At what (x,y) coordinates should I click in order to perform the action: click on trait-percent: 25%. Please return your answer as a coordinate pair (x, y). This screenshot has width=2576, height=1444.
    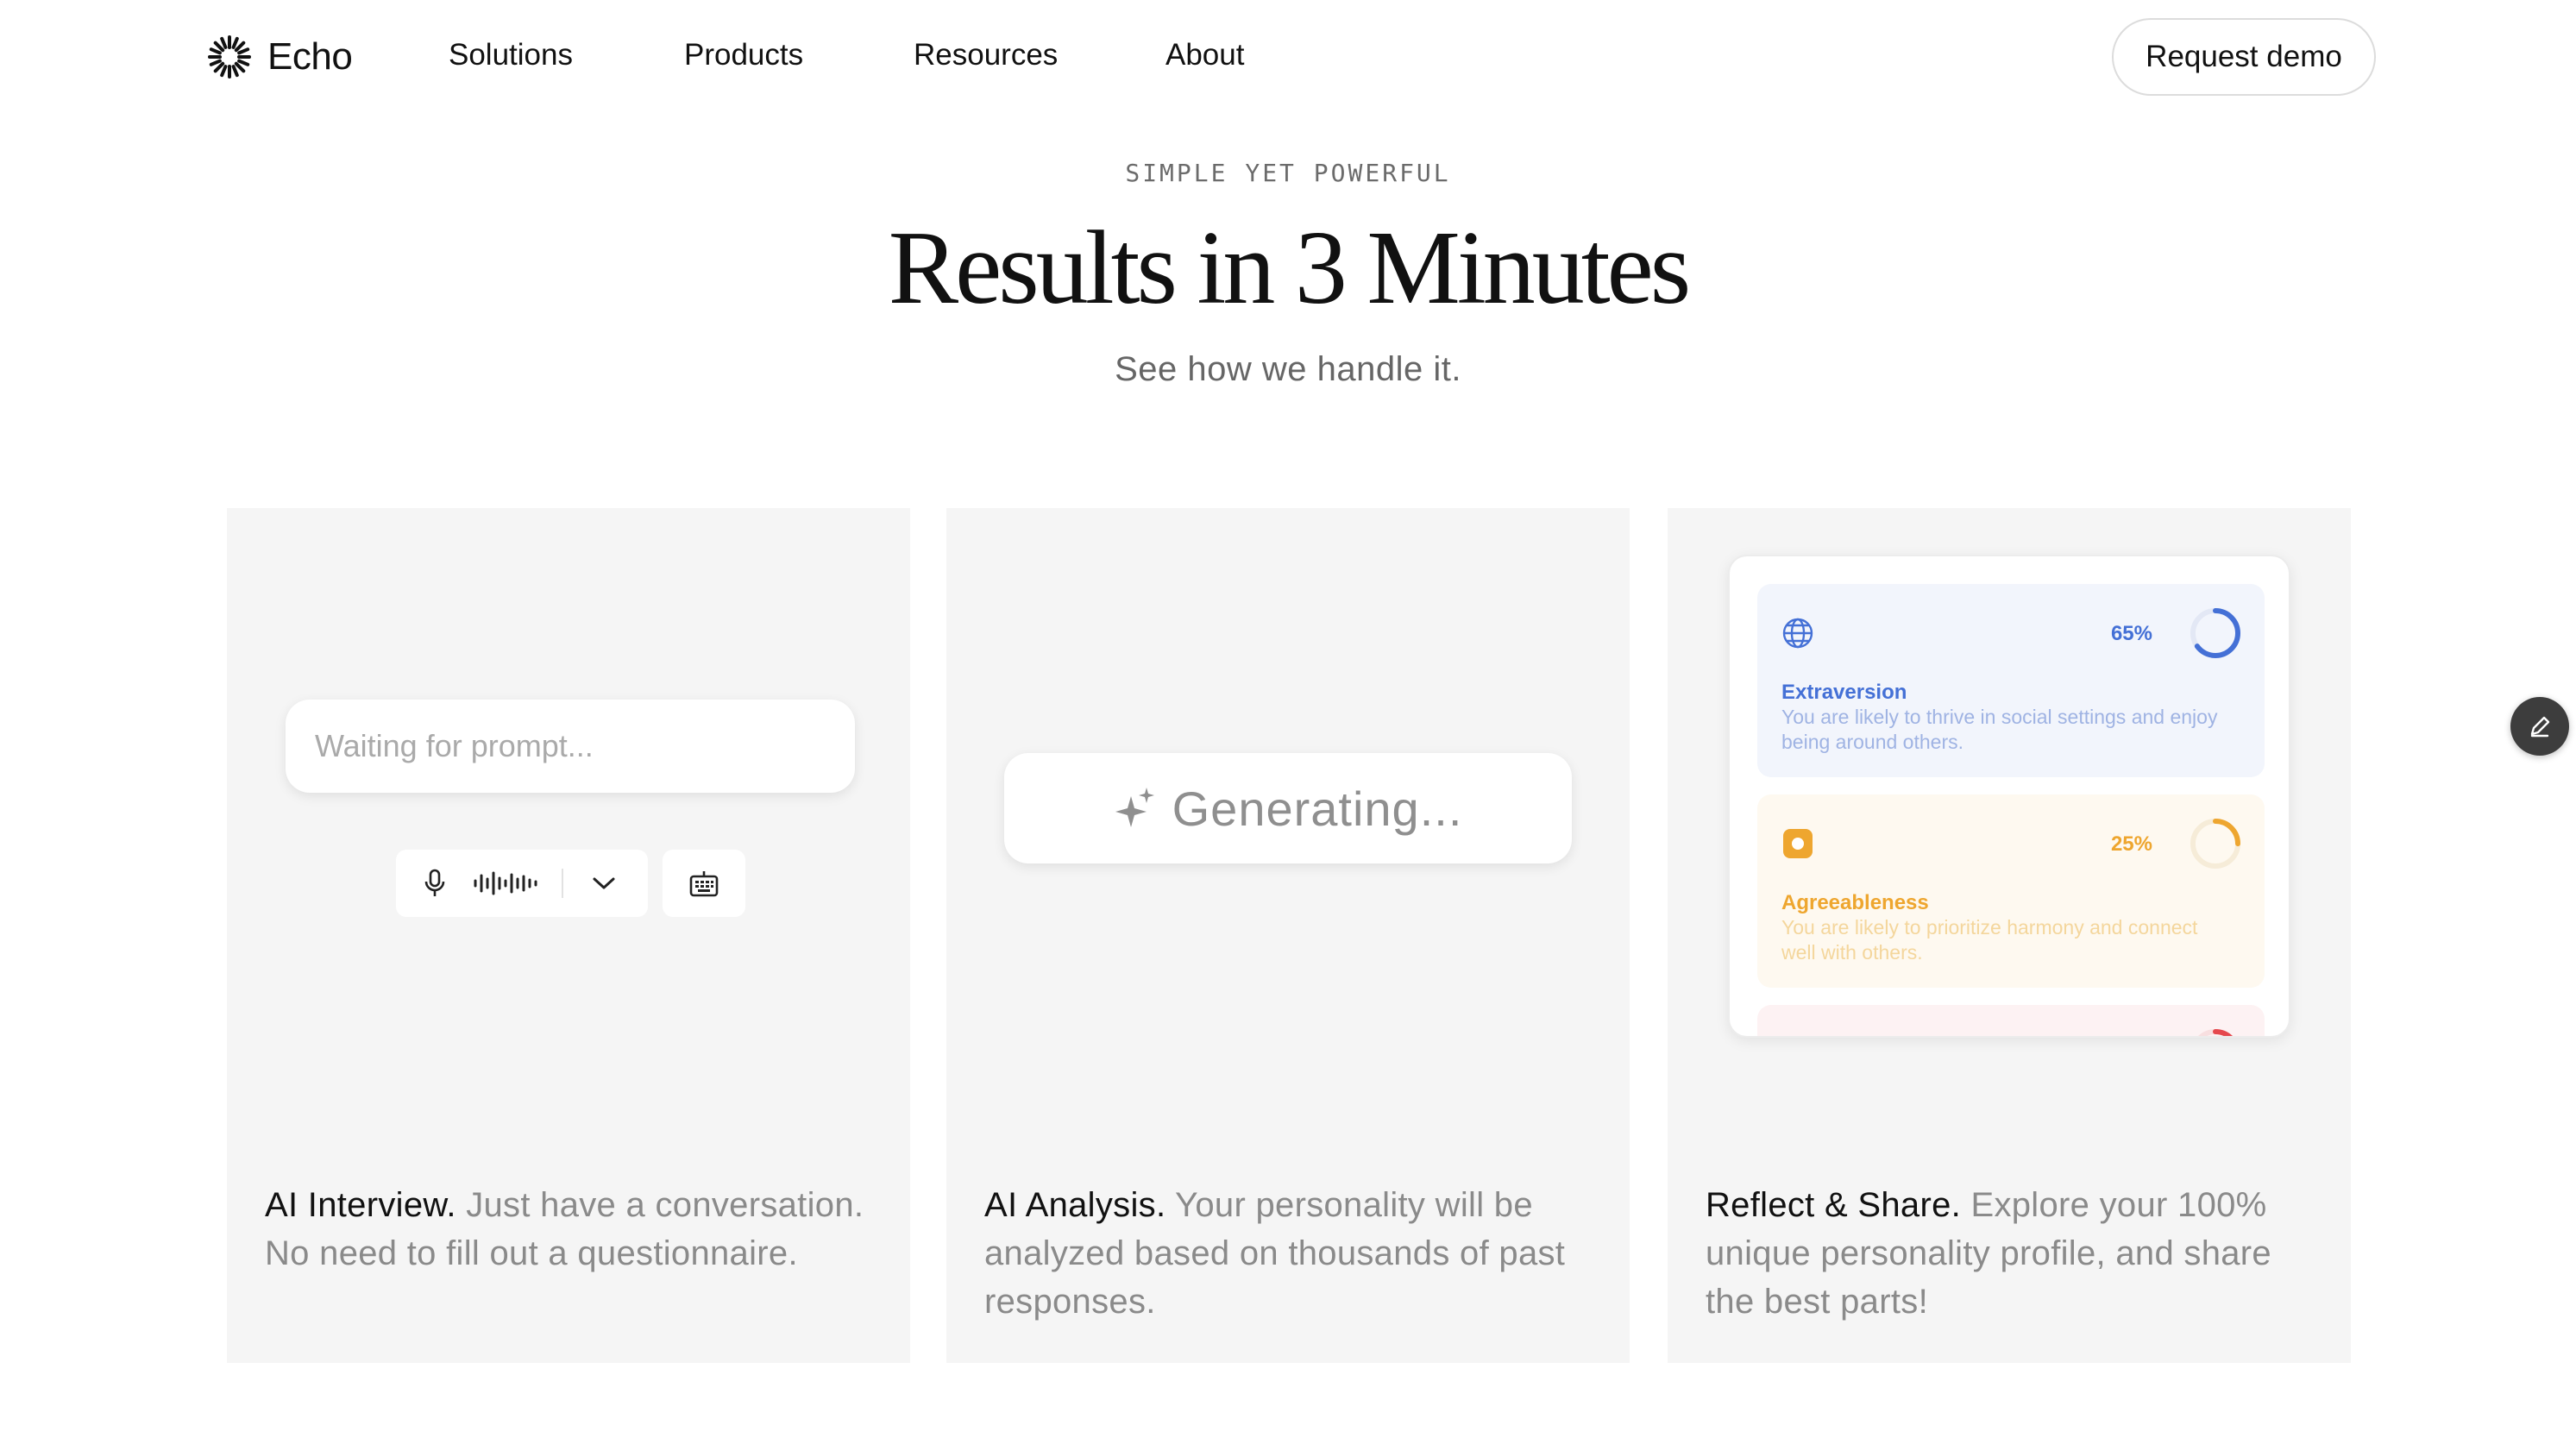
    Looking at the image, I should click on (2131, 844).